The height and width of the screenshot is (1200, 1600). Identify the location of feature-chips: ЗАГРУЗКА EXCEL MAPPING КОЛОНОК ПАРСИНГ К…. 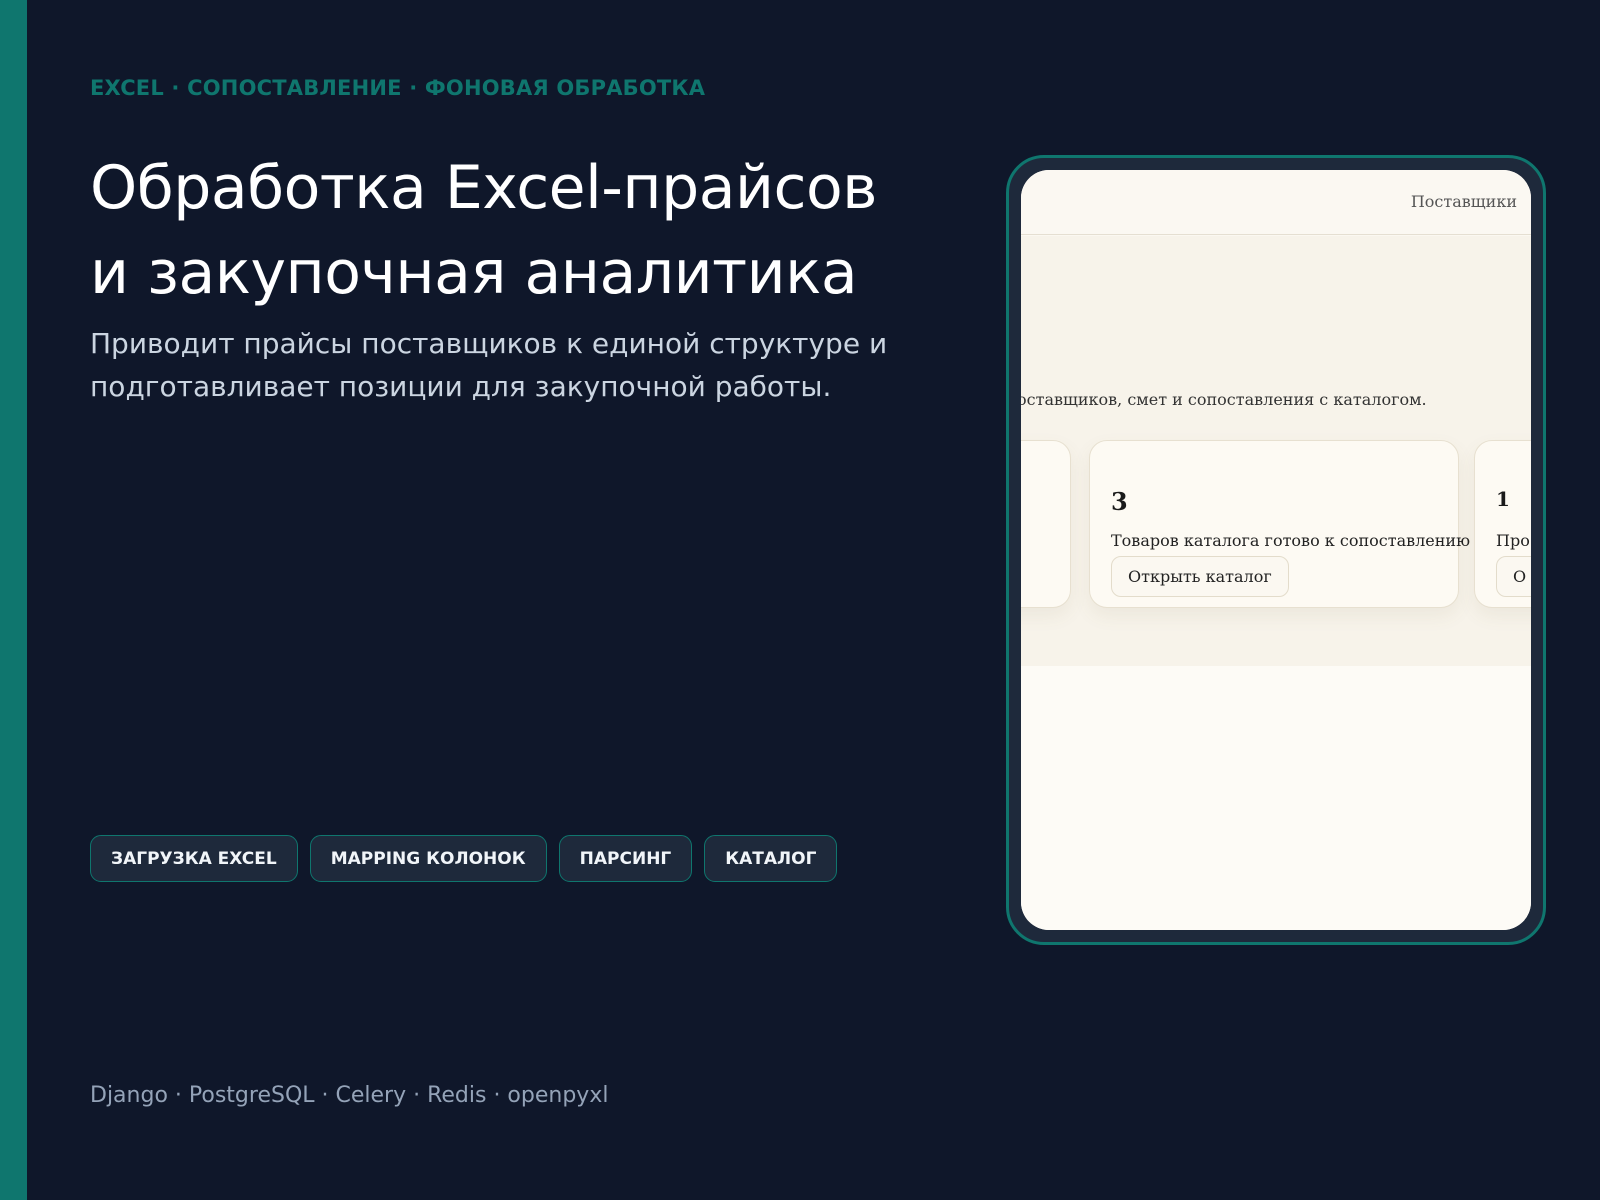
(464, 858).